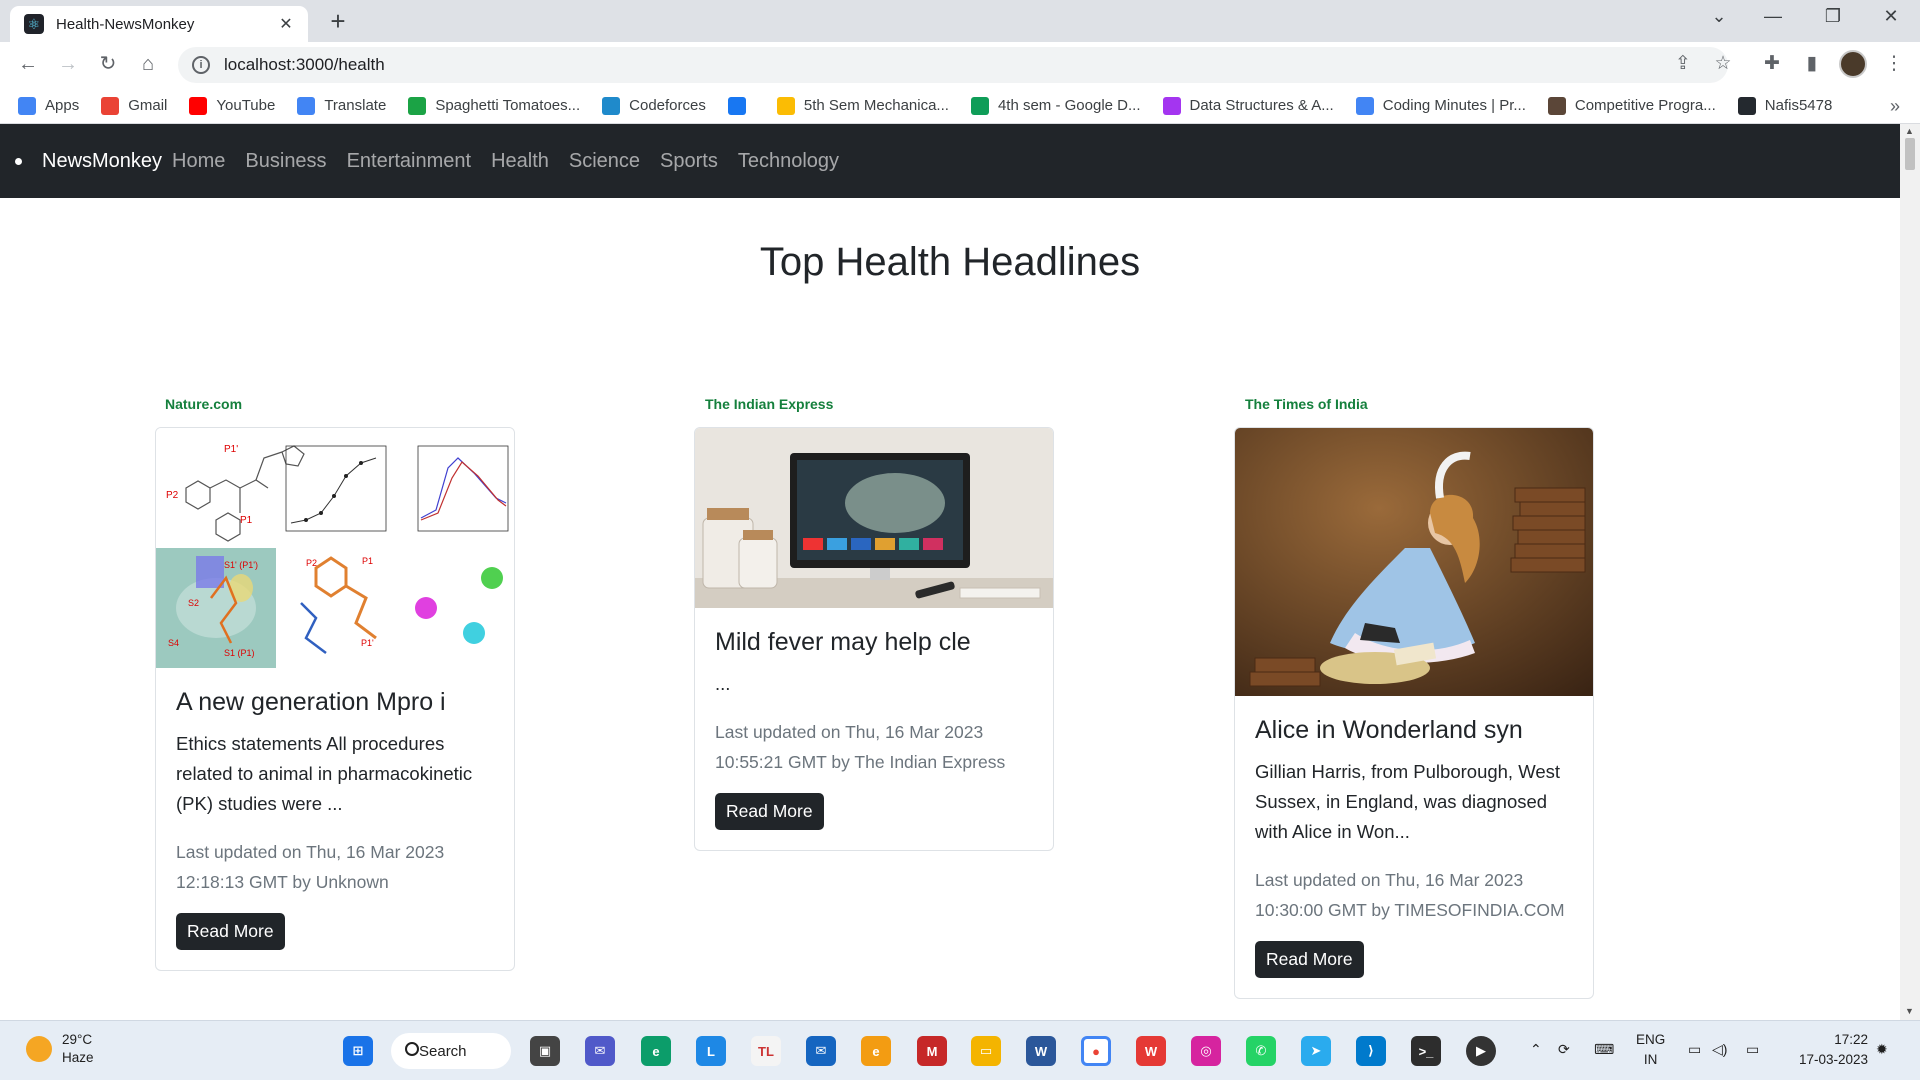 The height and width of the screenshot is (1080, 1920). Describe the element at coordinates (451, 1051) in the screenshot. I see `taskbar-search: Search` at that location.